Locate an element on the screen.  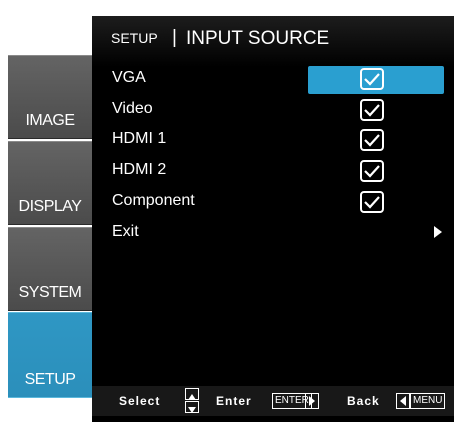
tab-display-label: DISPLAY is located at coordinates (50, 206).